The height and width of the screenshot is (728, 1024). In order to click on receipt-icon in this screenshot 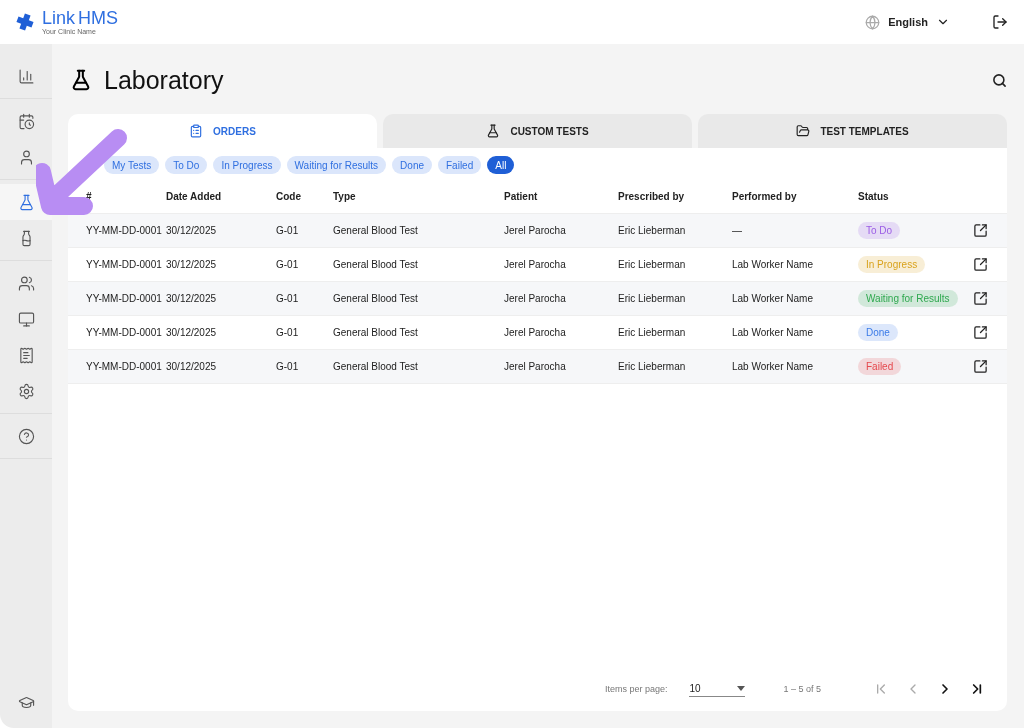, I will do `click(26, 355)`.